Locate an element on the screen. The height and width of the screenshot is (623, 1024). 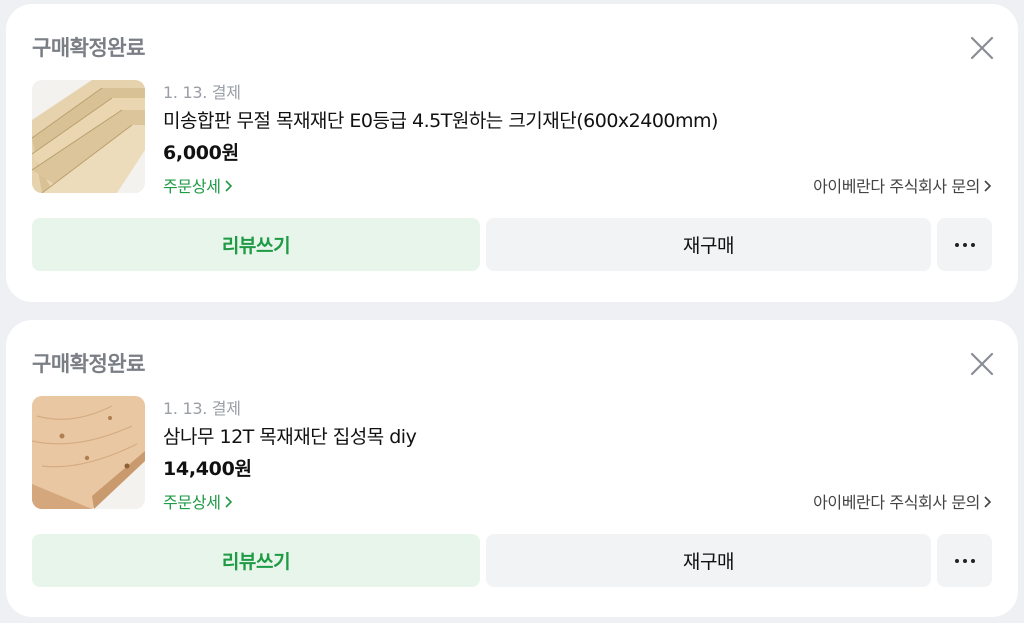
product-price: 14,400원 is located at coordinates (207, 469).